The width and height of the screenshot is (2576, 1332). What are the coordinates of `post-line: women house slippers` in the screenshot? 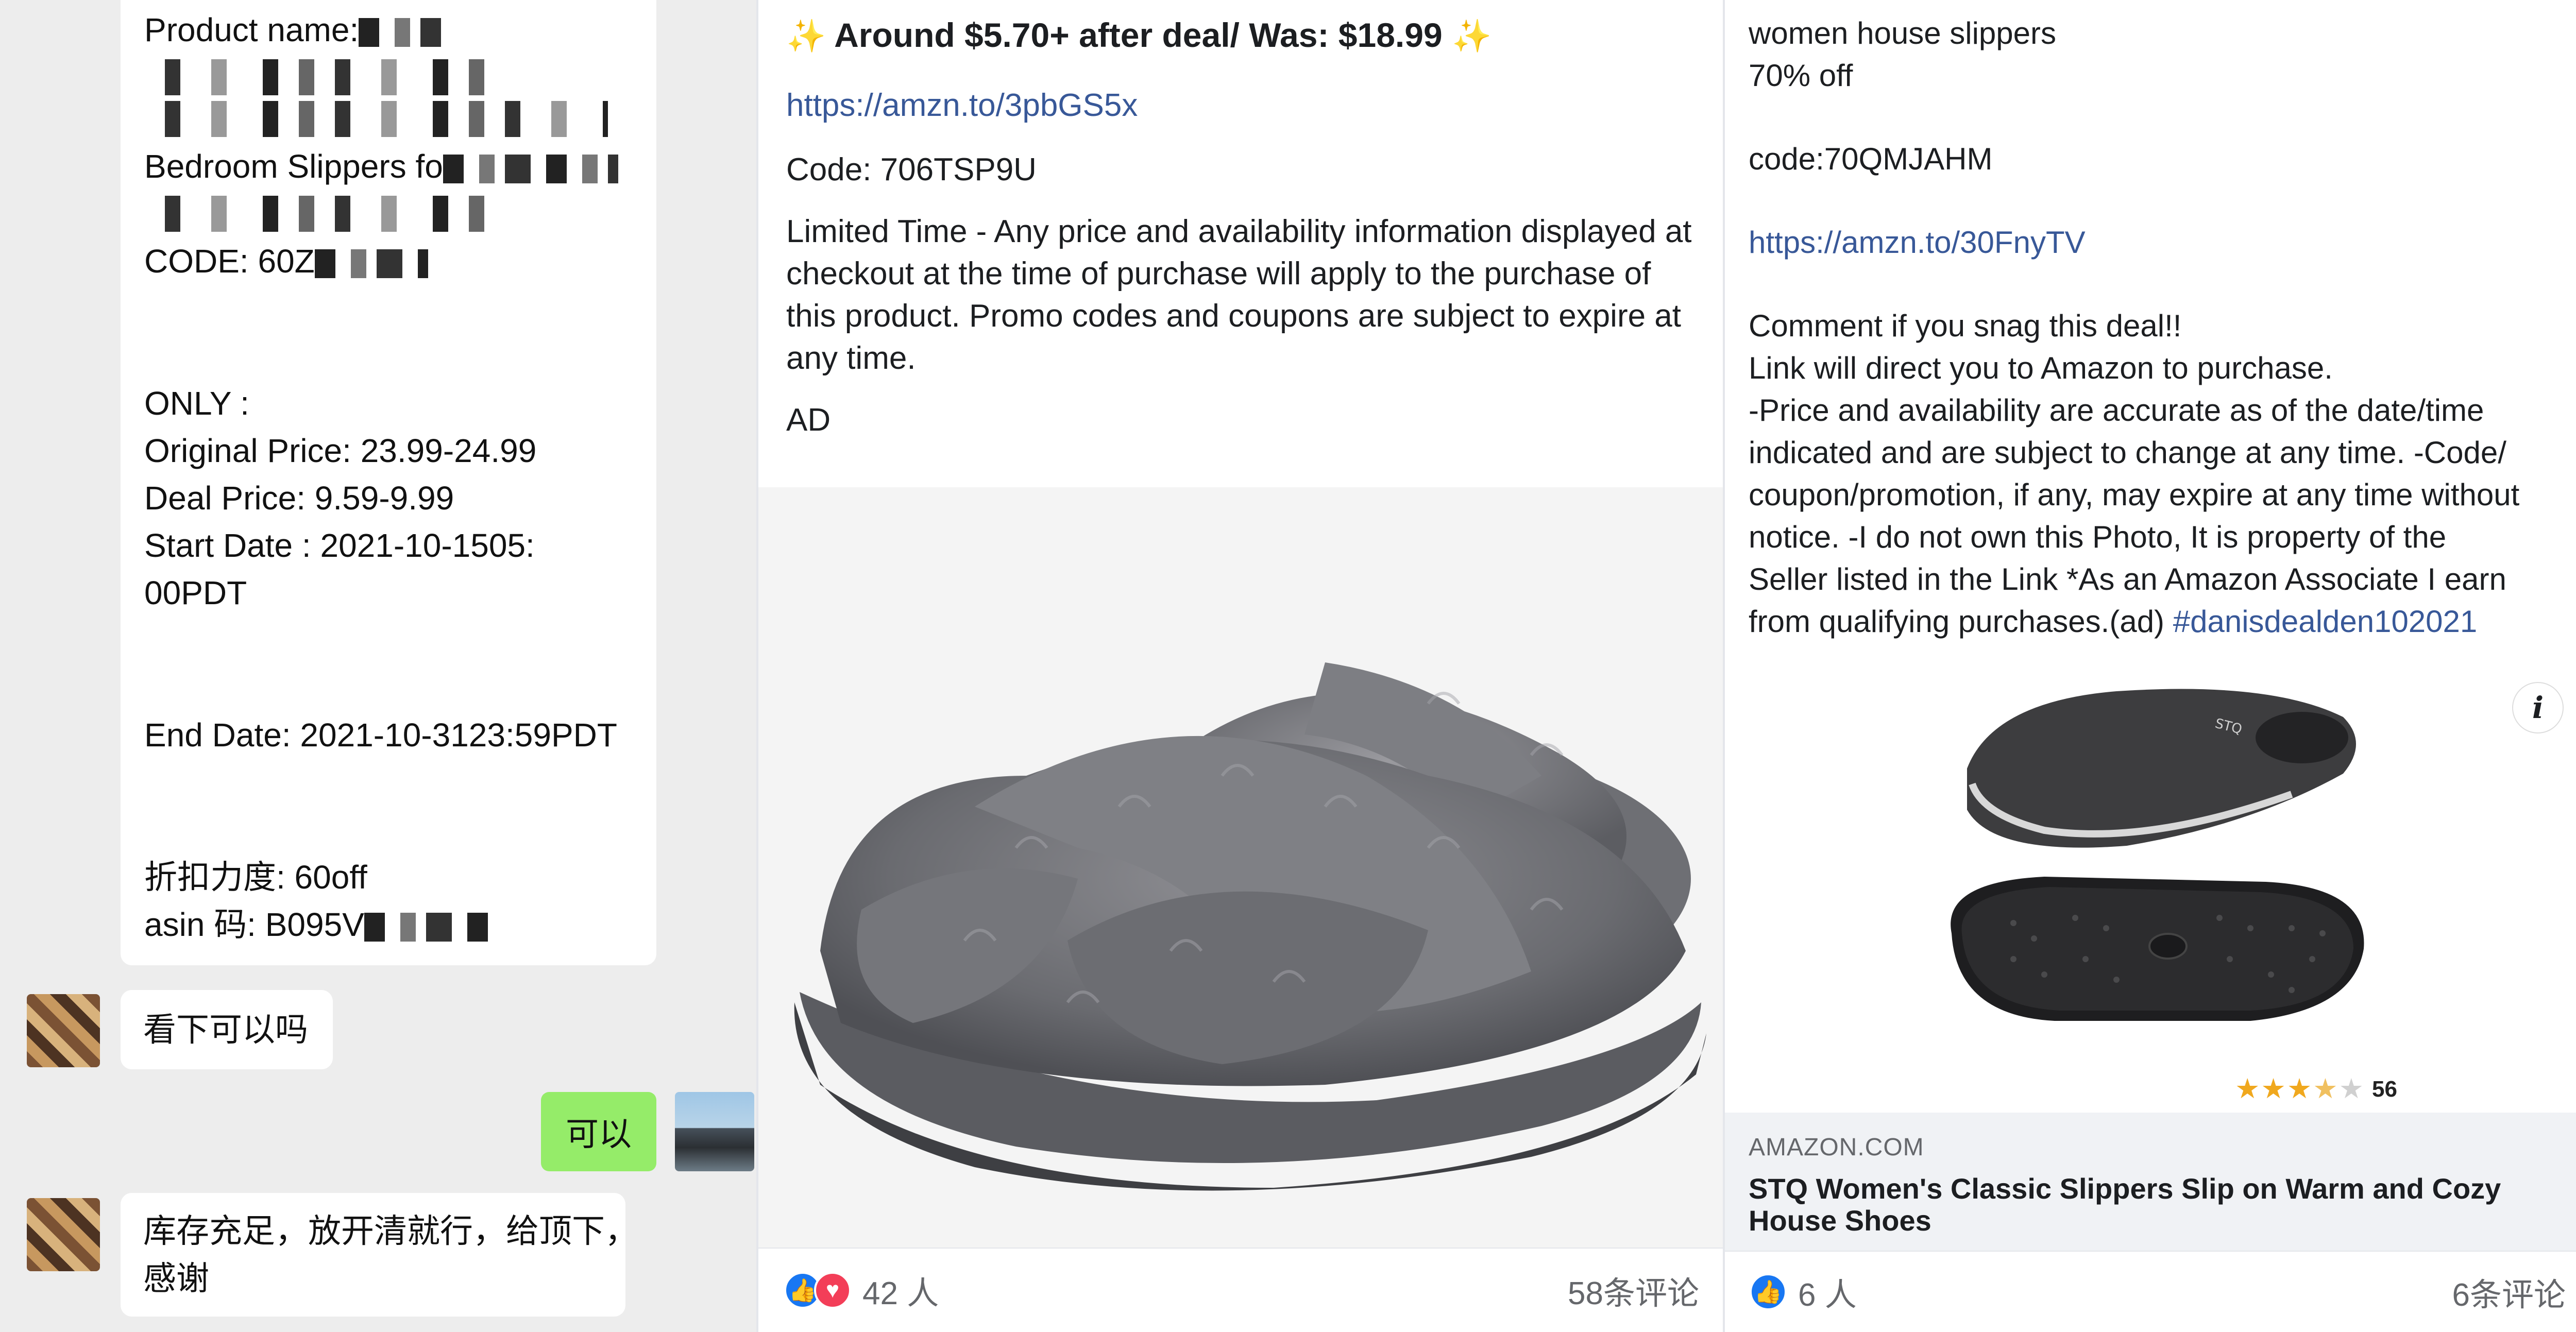 It's located at (1902, 33).